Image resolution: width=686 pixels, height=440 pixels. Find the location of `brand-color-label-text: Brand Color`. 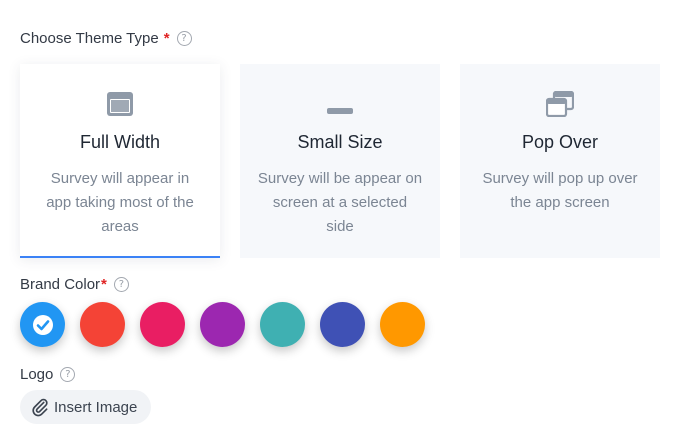

brand-color-label-text: Brand Color is located at coordinates (60, 284).